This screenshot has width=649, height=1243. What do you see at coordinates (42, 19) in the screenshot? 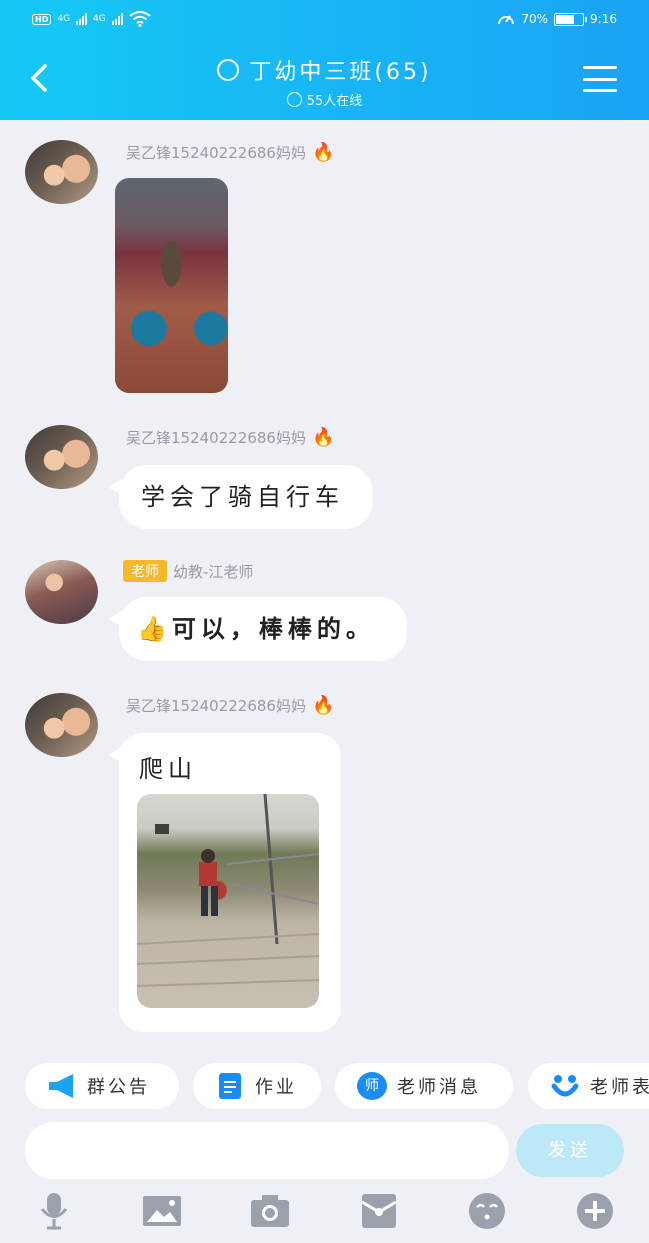
I see `hd-badge: HD` at bounding box center [42, 19].